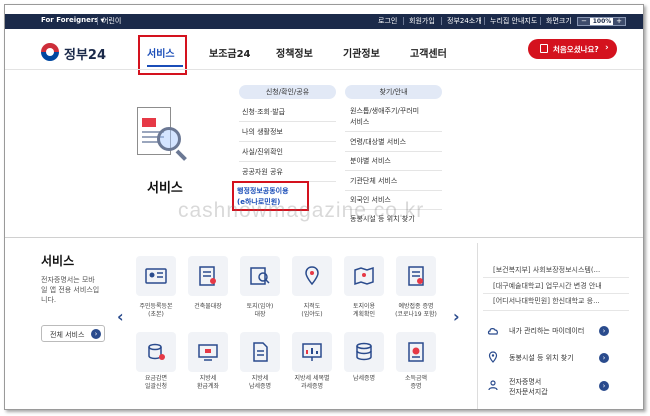  Describe the element at coordinates (85, 53) in the screenshot. I see `site-logo-text: 정부24` at that location.